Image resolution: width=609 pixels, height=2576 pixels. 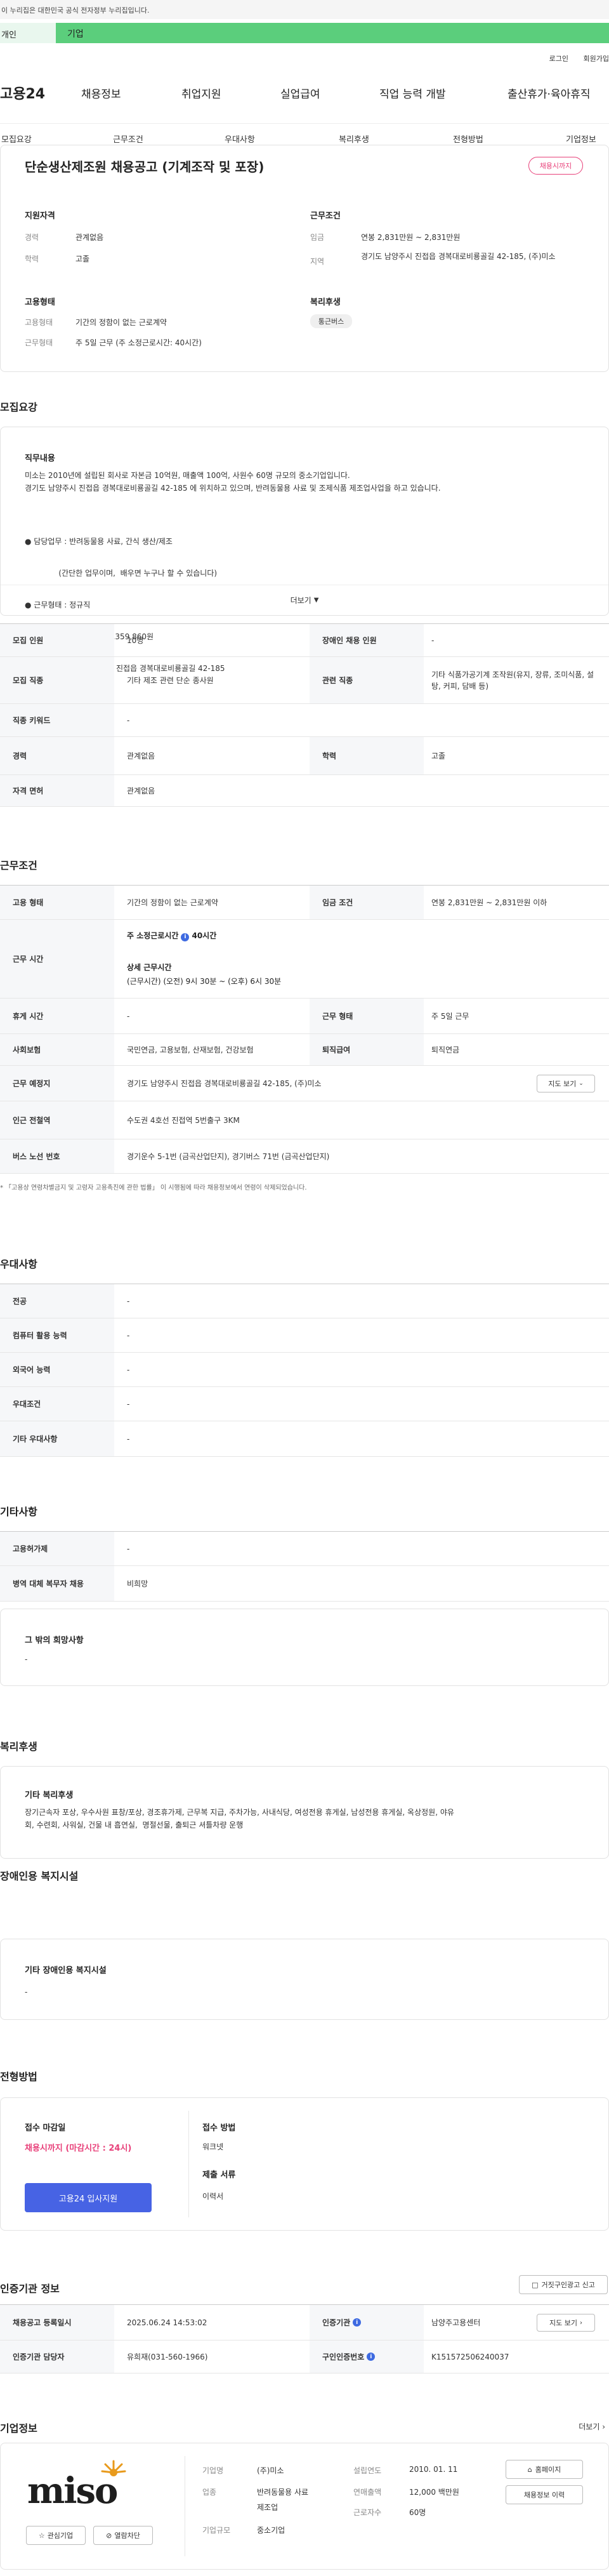 What do you see at coordinates (304, 1301) in the screenshot?
I see `table-row: 전공 -` at bounding box center [304, 1301].